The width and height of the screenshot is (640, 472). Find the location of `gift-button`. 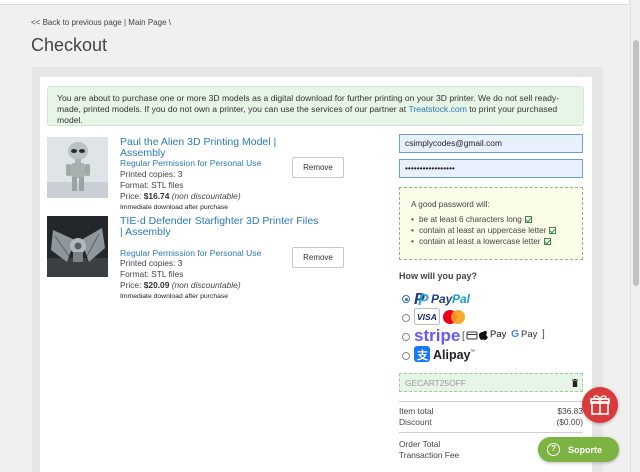

gift-button is located at coordinates (600, 405).